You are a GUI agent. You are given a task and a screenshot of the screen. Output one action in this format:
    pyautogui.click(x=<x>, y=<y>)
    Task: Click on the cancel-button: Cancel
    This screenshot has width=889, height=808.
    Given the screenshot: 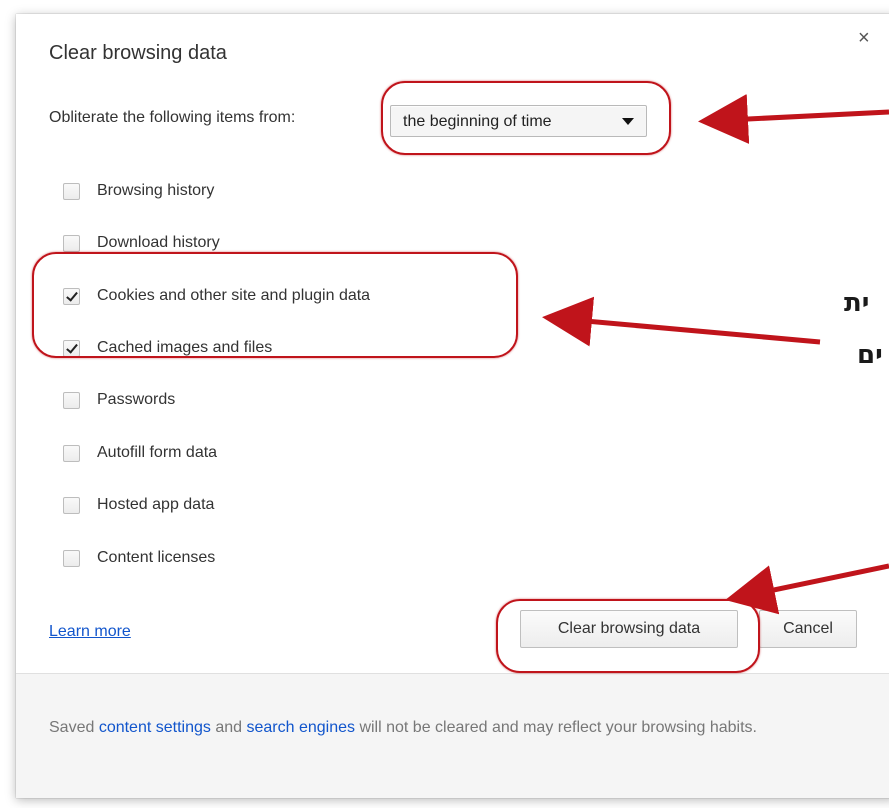 What is the action you would take?
    pyautogui.click(x=808, y=629)
    